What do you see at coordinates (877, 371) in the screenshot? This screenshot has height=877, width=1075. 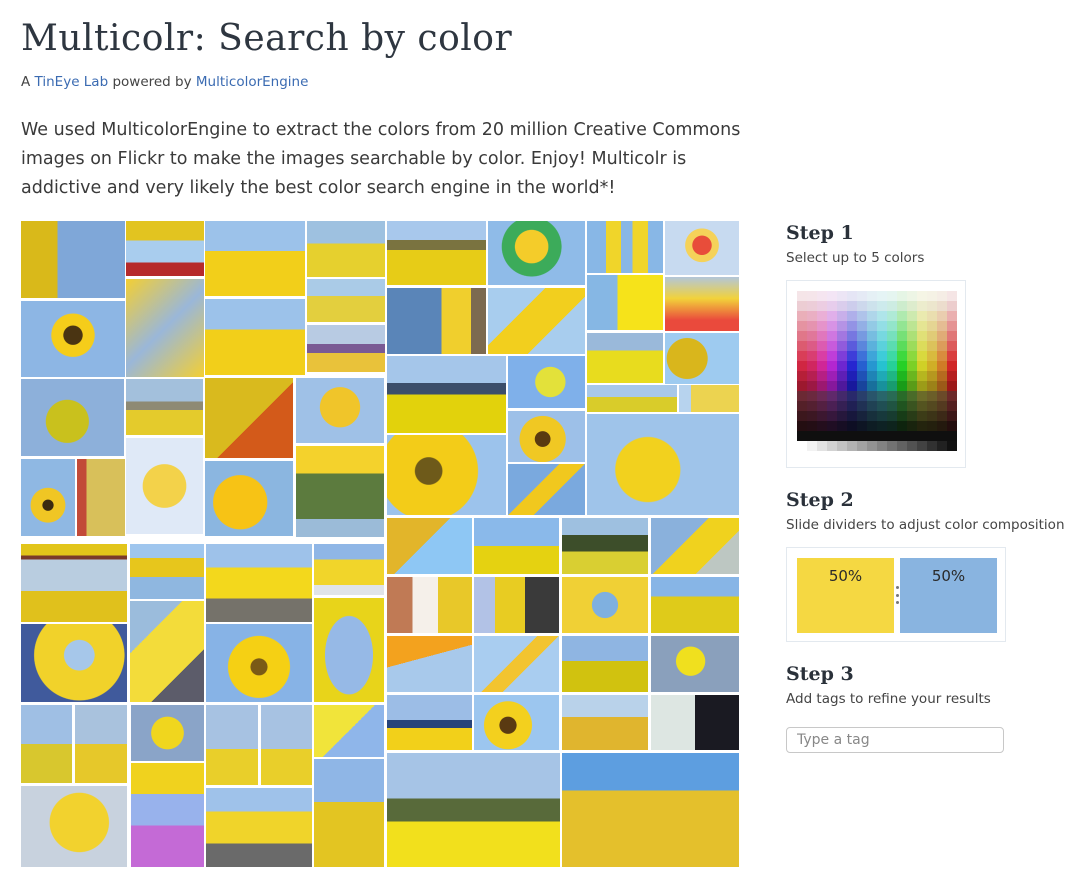 I see `color-palette` at bounding box center [877, 371].